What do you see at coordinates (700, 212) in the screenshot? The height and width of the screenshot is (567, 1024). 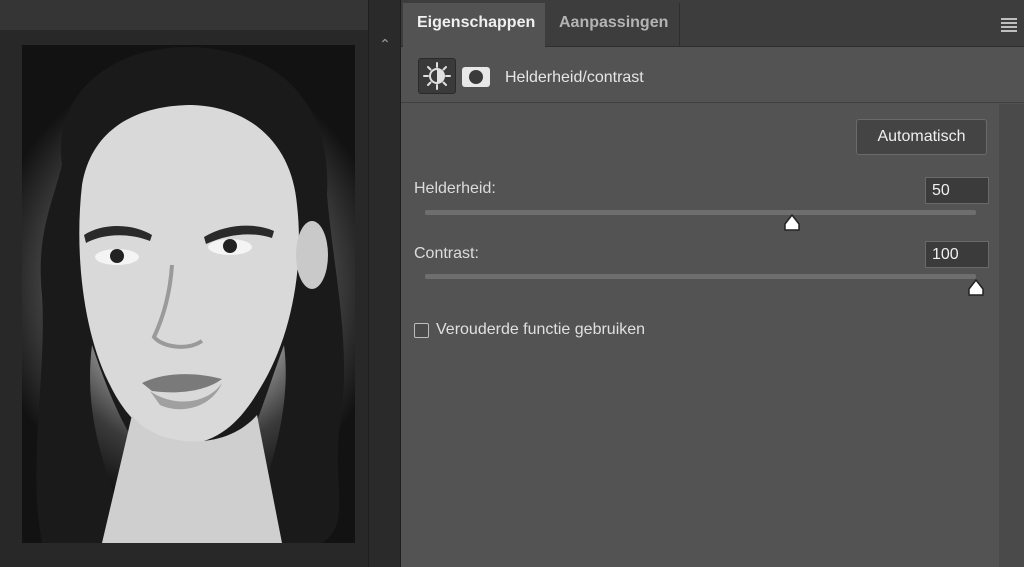 I see `brightness-slider-track` at bounding box center [700, 212].